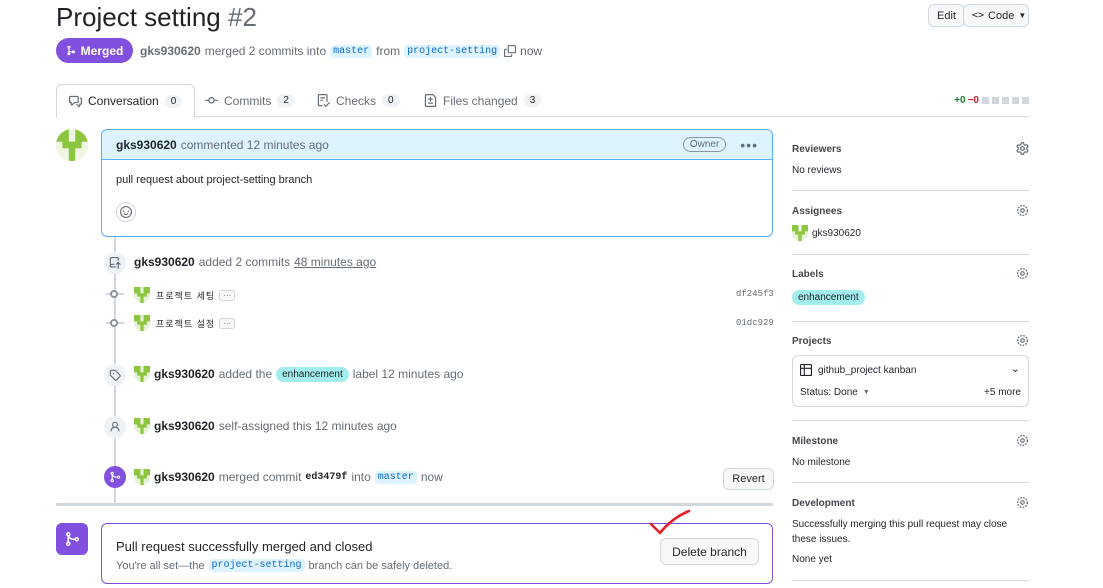 The image size is (1103, 588). I want to click on smiley-icon, so click(126, 212).